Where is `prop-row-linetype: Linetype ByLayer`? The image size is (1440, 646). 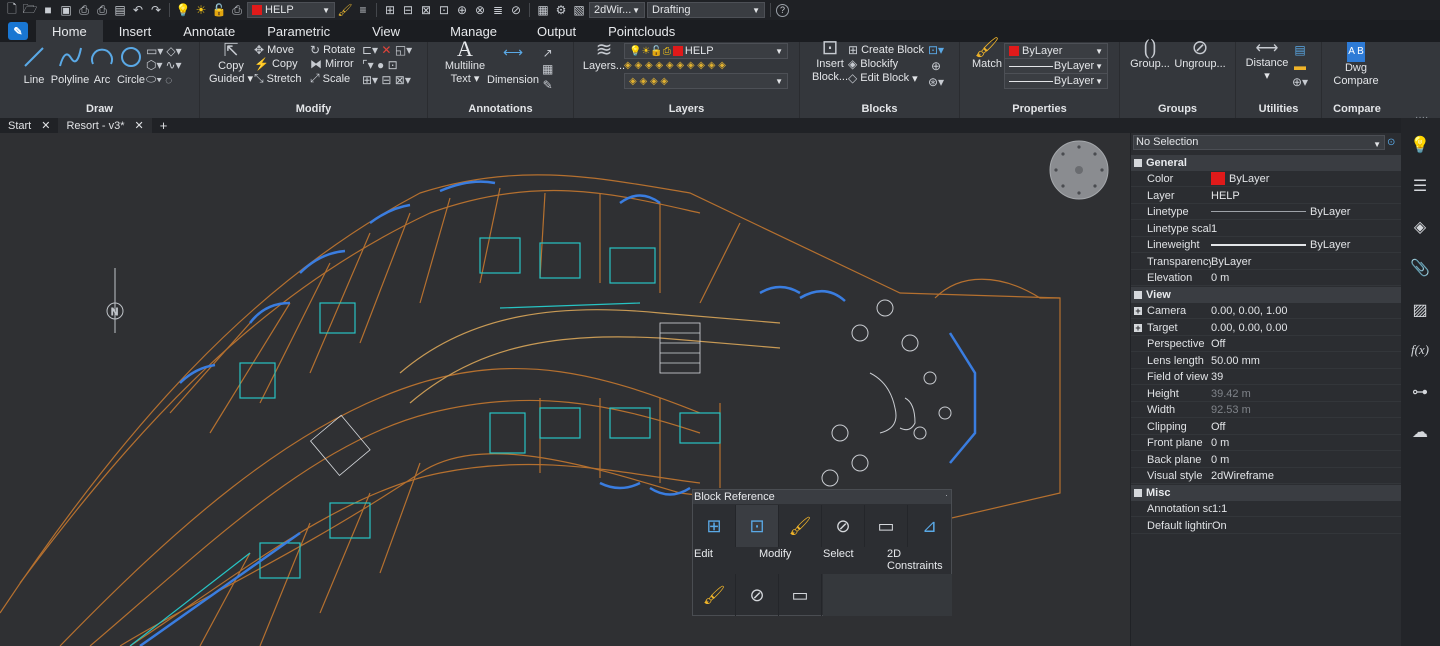
prop-row-linetype: Linetype ByLayer is located at coordinates (1266, 212).